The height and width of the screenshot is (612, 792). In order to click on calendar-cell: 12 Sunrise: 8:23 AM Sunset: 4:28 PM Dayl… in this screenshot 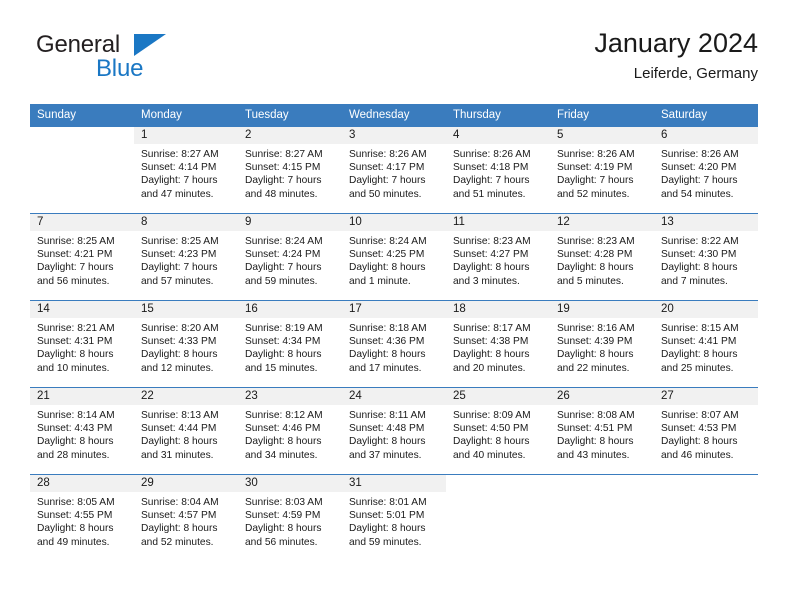, I will do `click(602, 257)`.